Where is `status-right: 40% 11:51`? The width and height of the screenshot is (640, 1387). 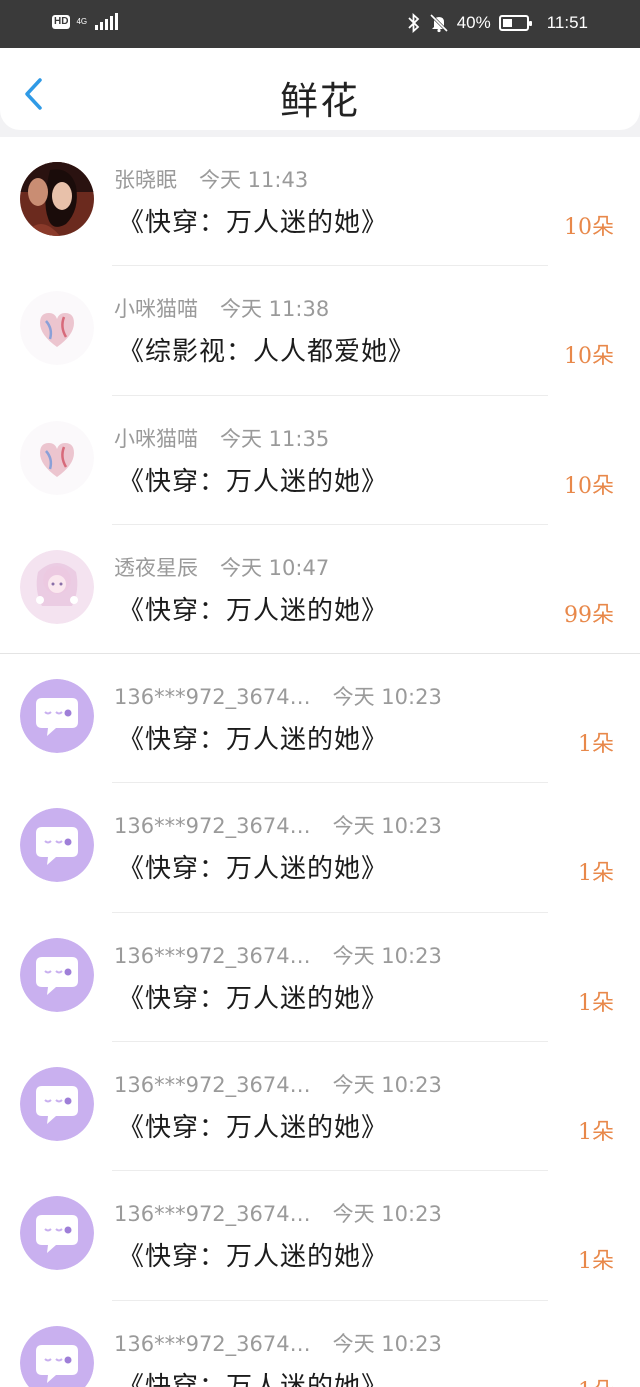
status-right: 40% 11:51 is located at coordinates (497, 23).